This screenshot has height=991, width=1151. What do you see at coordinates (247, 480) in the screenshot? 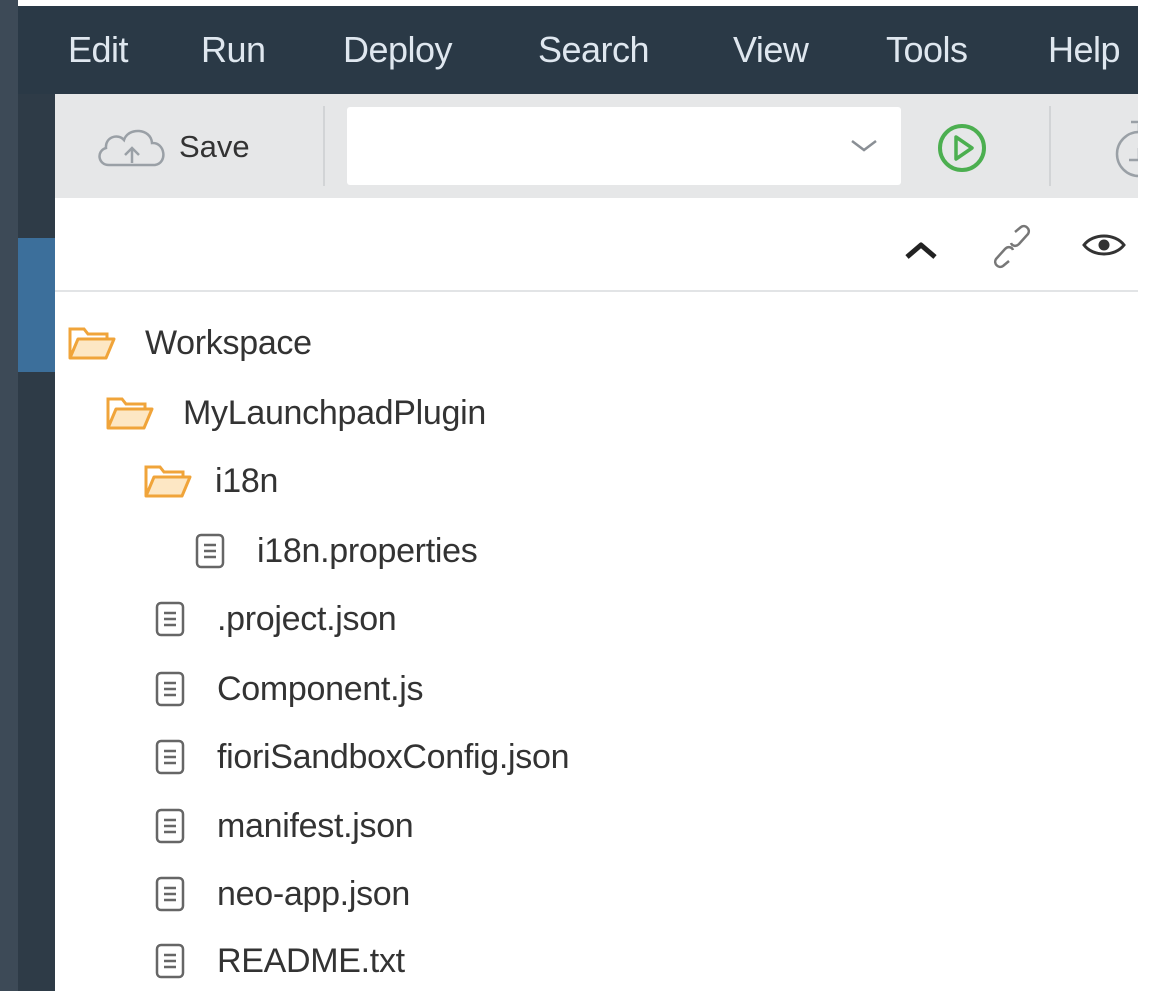
I see `tree-label: i18n` at bounding box center [247, 480].